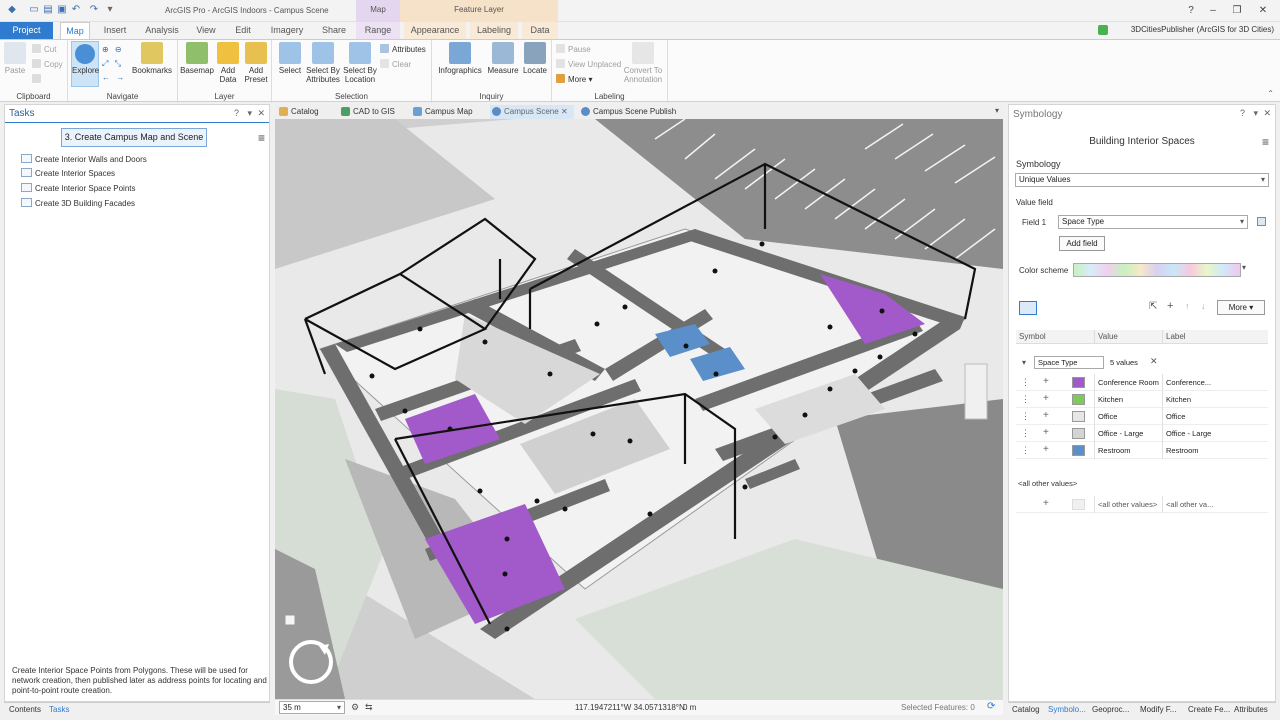 The image size is (1280, 720). I want to click on renderer-dropdown: Unique Values, so click(1142, 180).